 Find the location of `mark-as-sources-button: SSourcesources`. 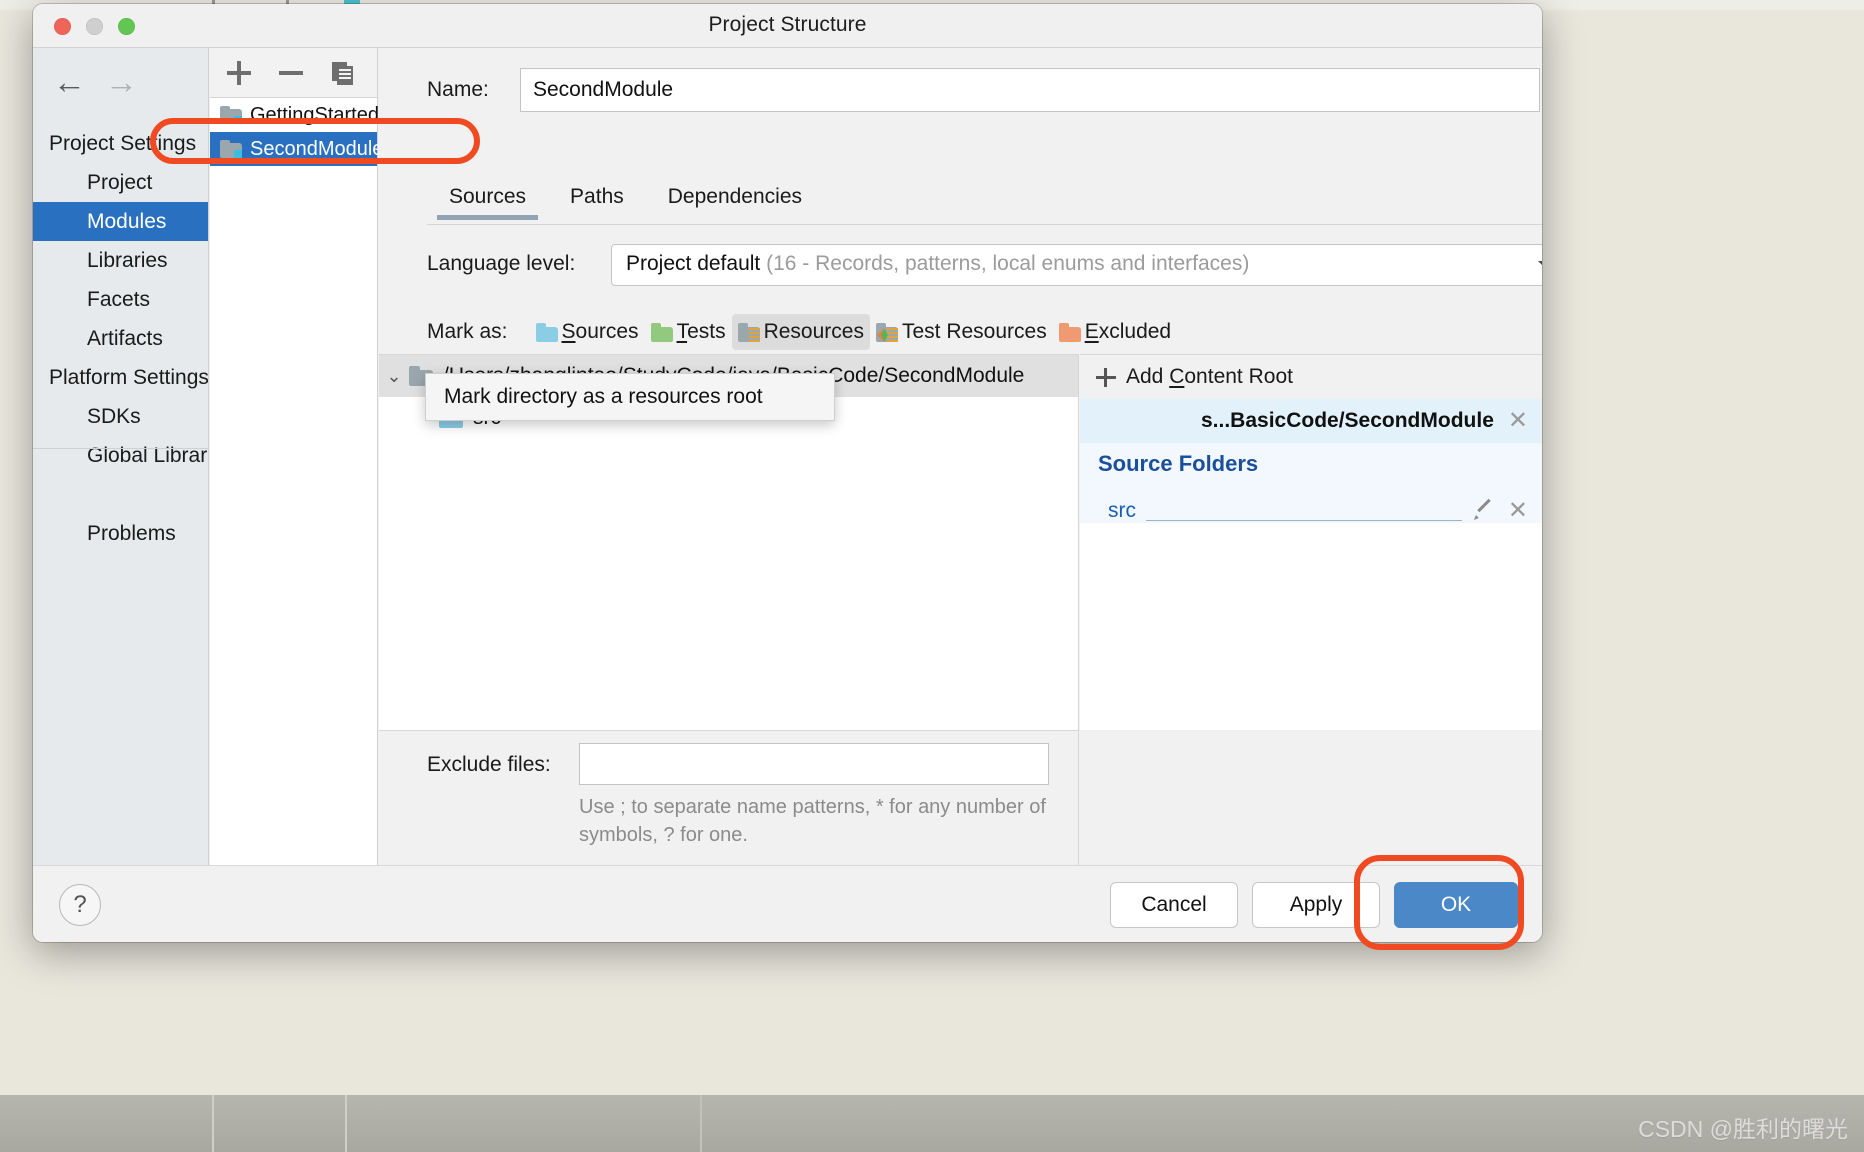

mark-as-sources-button: SSourcesources is located at coordinates (587, 332).